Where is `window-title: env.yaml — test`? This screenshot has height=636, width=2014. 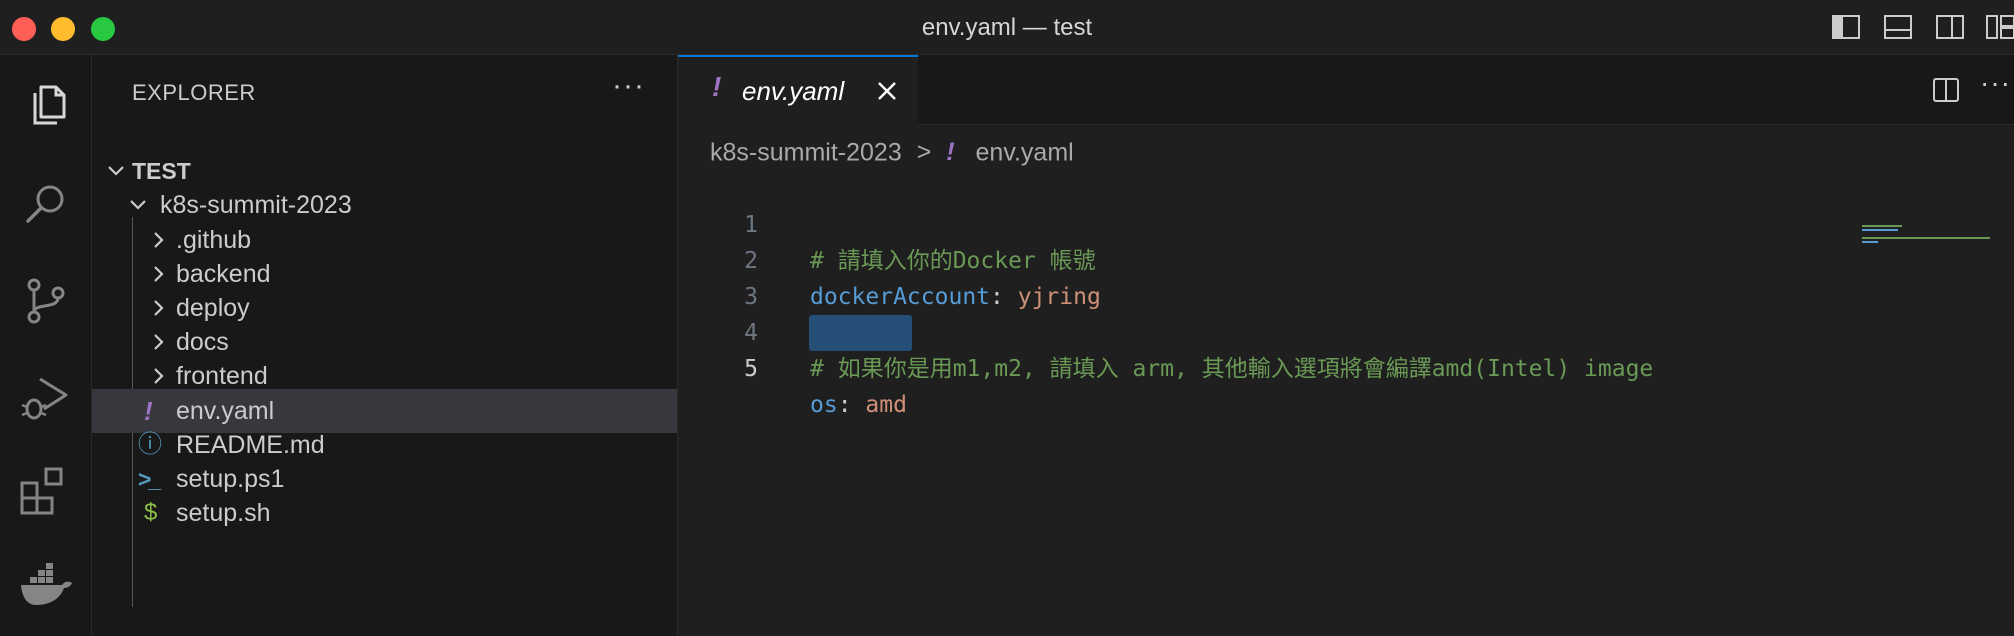
window-title: env.yaml — test is located at coordinates (1007, 27).